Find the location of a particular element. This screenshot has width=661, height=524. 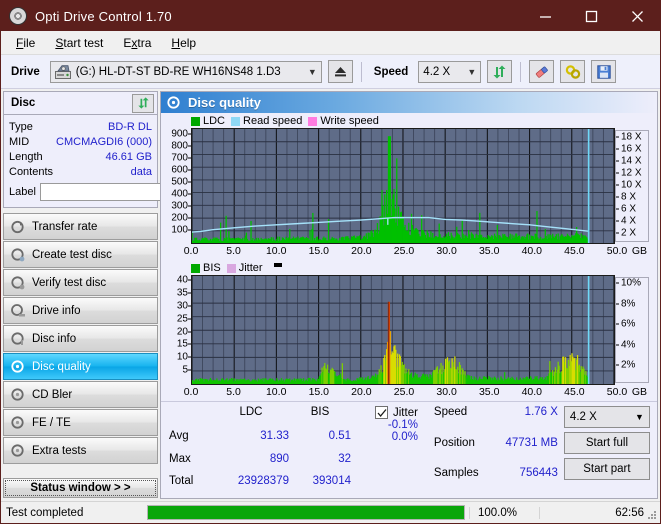

bis-plot is located at coordinates (403, 330).